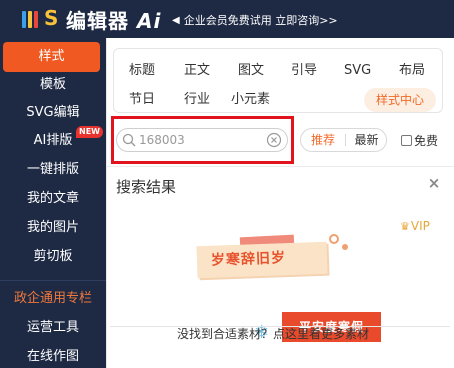 The image size is (454, 368). I want to click on clear-icon, so click(274, 140).